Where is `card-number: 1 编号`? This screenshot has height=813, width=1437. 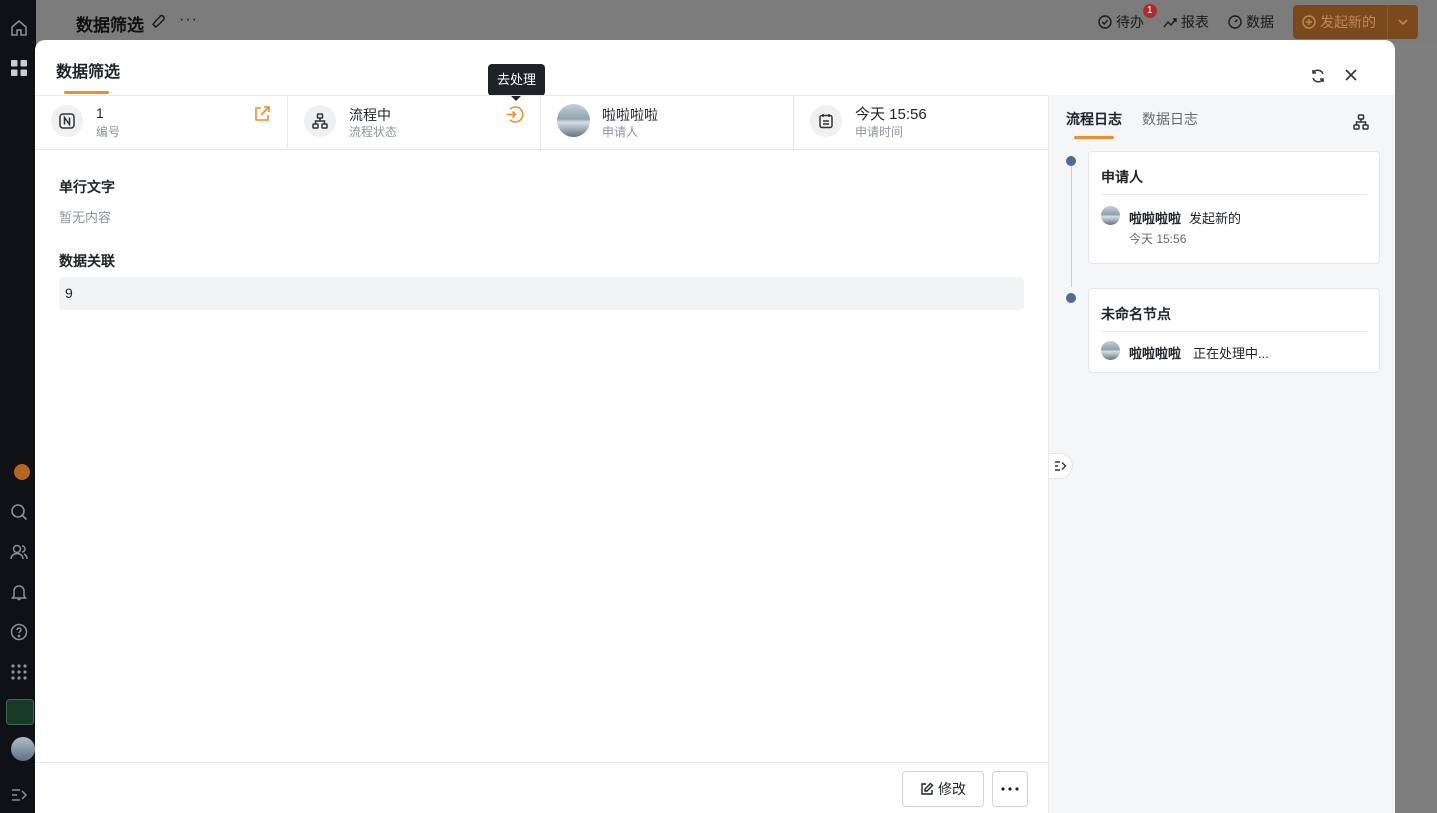 card-number: 1 编号 is located at coordinates (161, 122).